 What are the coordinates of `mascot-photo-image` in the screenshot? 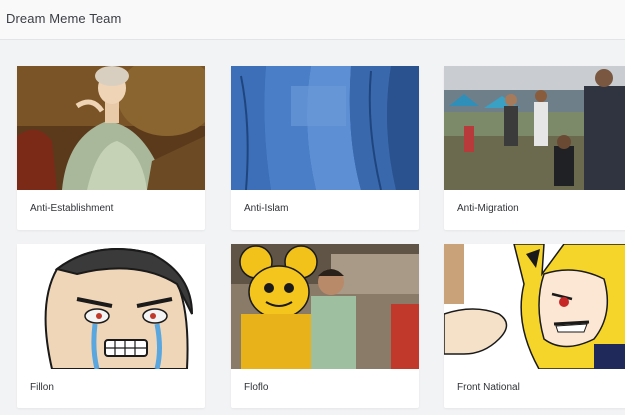 It's located at (325, 306).